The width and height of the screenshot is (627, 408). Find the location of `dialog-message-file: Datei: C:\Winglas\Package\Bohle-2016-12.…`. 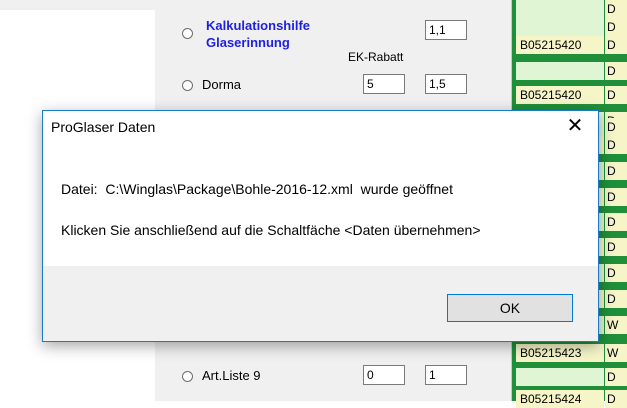

dialog-message-file: Datei: C:\Winglas\Package\Bohle-2016-12.… is located at coordinates (257, 189).